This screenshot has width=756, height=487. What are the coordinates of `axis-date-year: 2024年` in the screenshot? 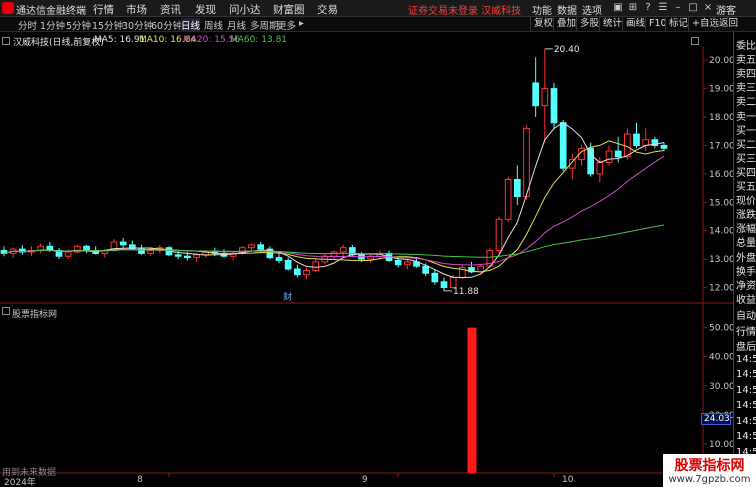 It's located at (20, 482).